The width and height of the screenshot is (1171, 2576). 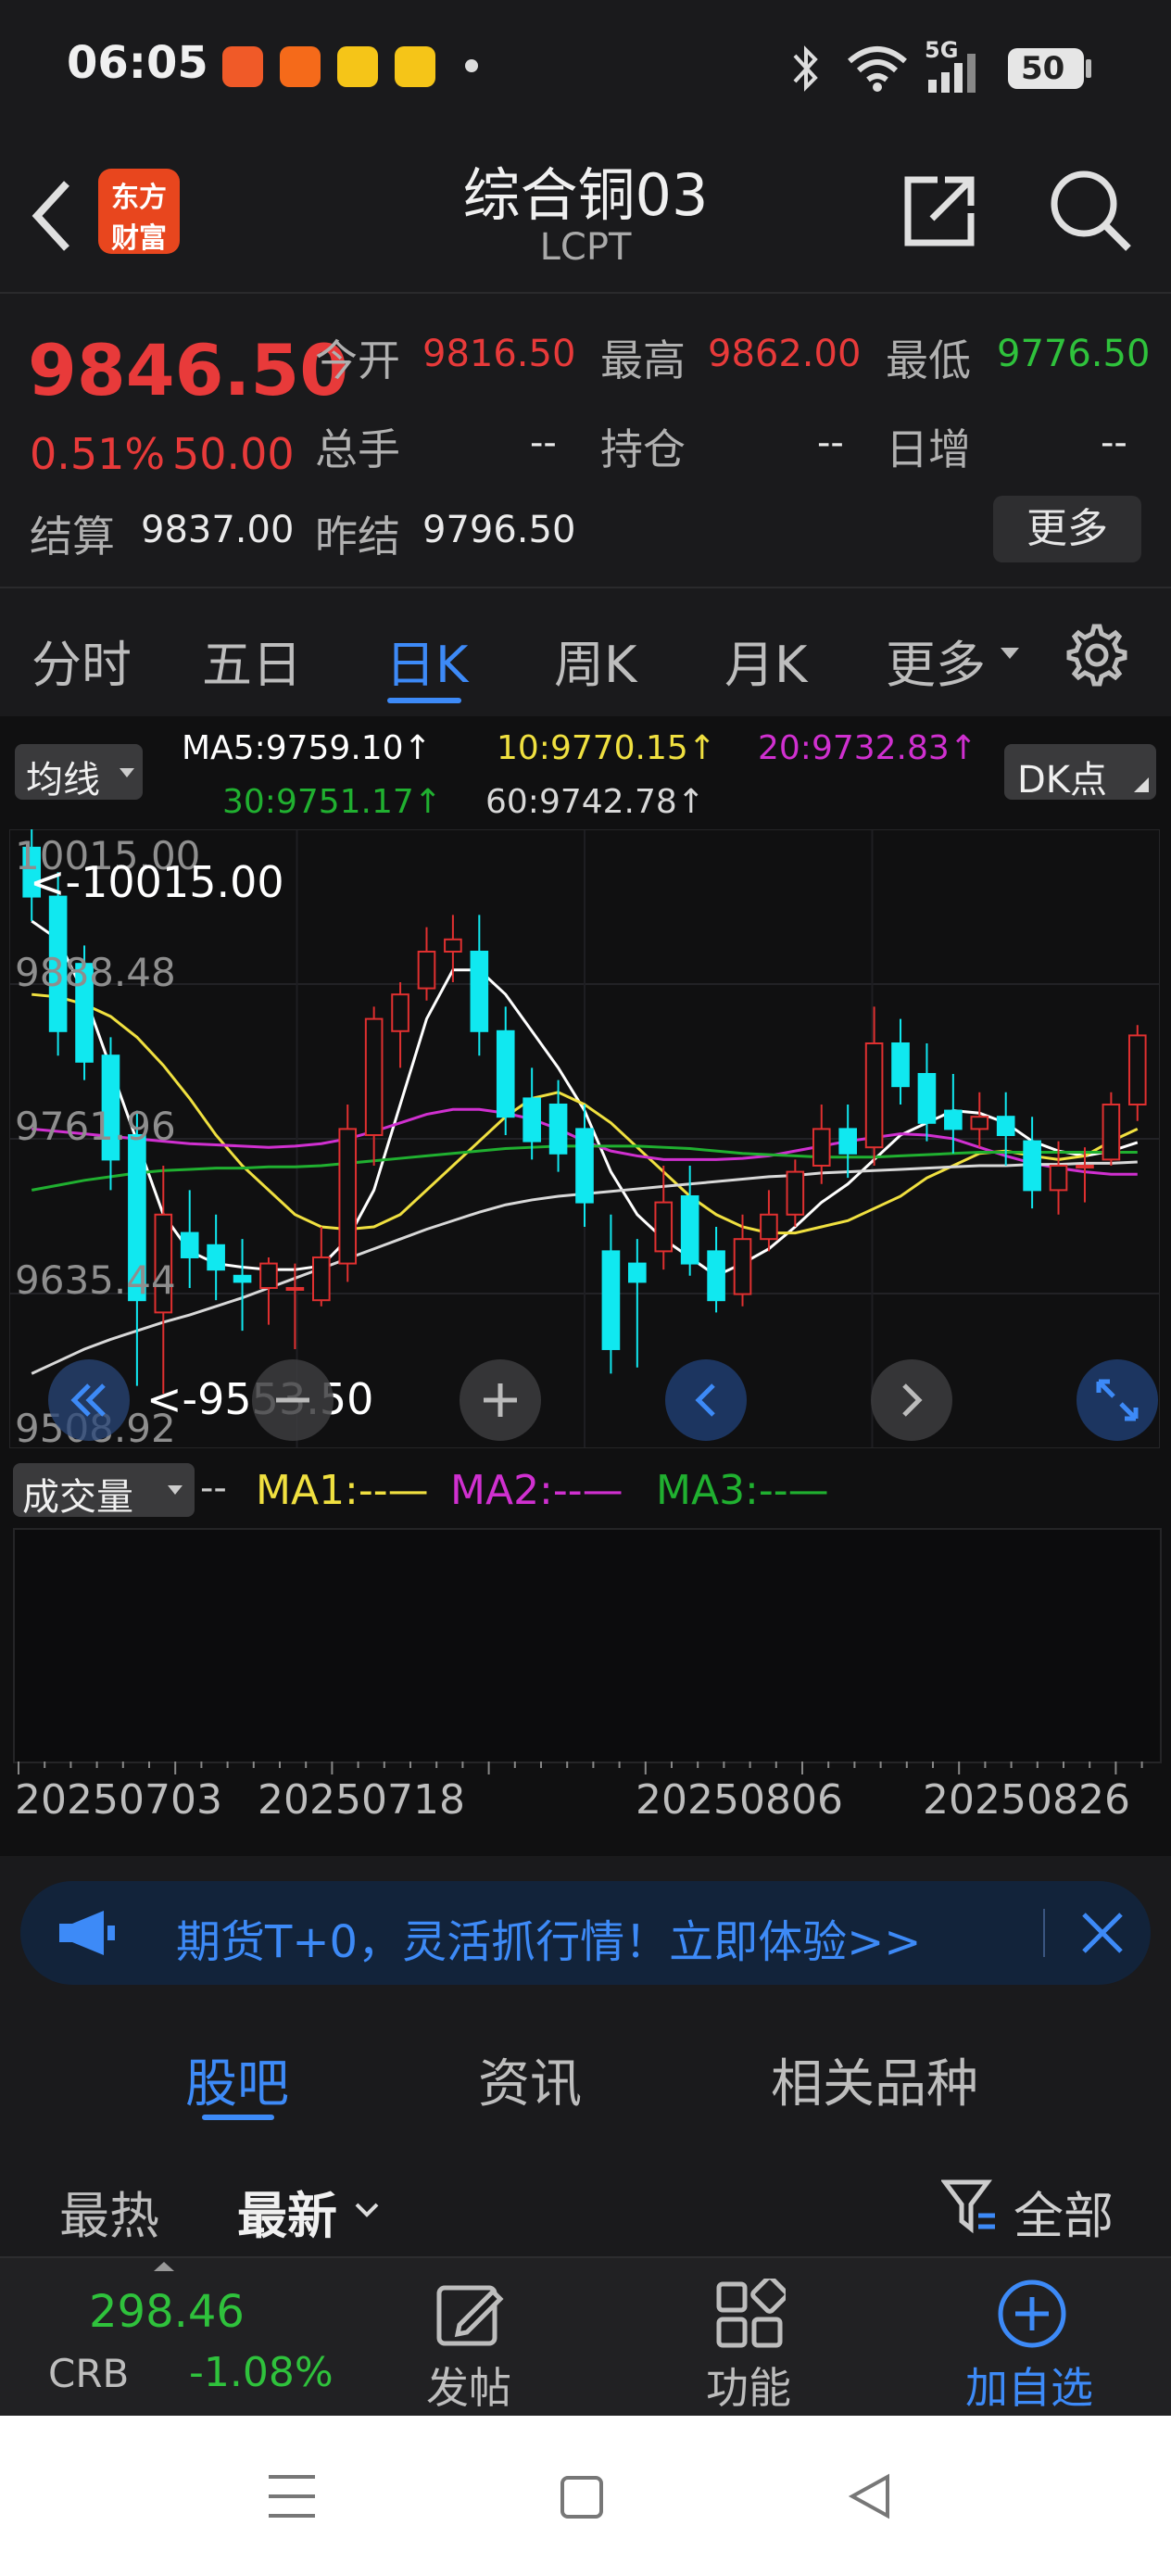 What do you see at coordinates (252, 660) in the screenshot?
I see `tab-five-day: 五日` at bounding box center [252, 660].